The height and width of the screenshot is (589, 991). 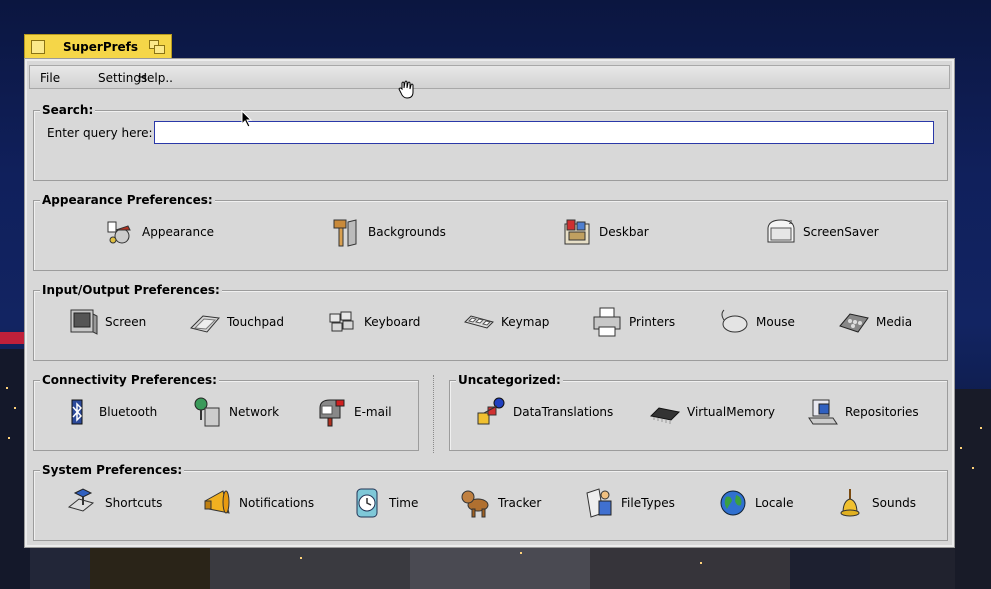 I want to click on menu-help: Help.., so click(x=155, y=78).